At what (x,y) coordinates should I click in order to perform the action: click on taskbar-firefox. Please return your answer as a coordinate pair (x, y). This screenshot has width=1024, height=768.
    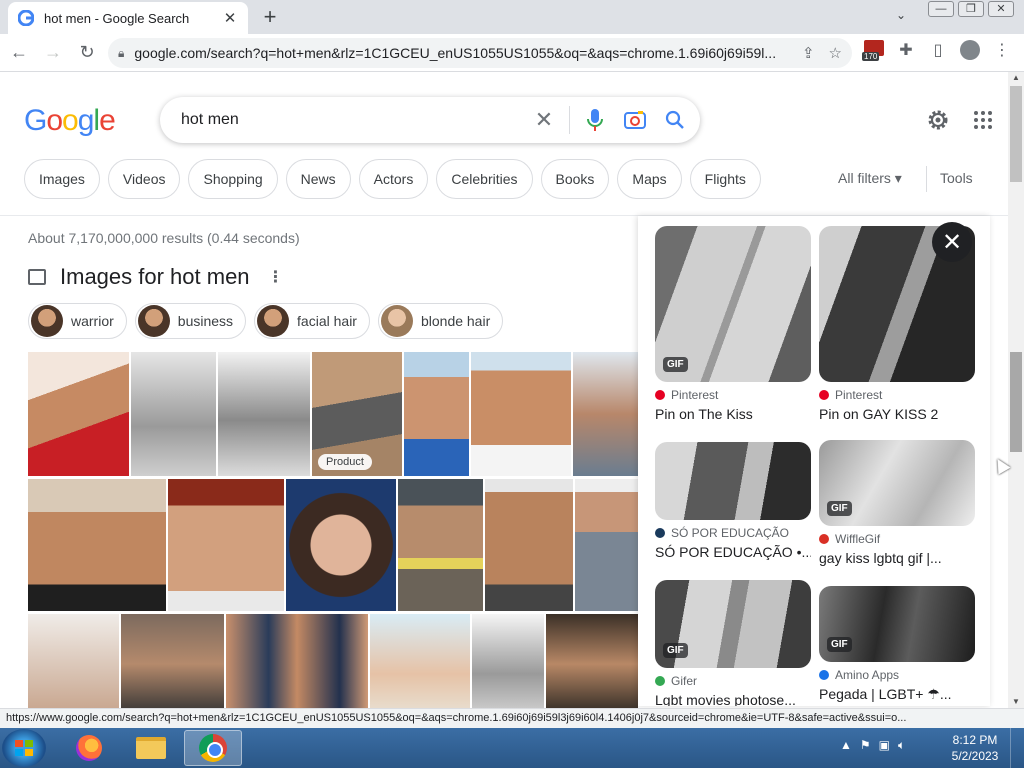
    Looking at the image, I should click on (89, 748).